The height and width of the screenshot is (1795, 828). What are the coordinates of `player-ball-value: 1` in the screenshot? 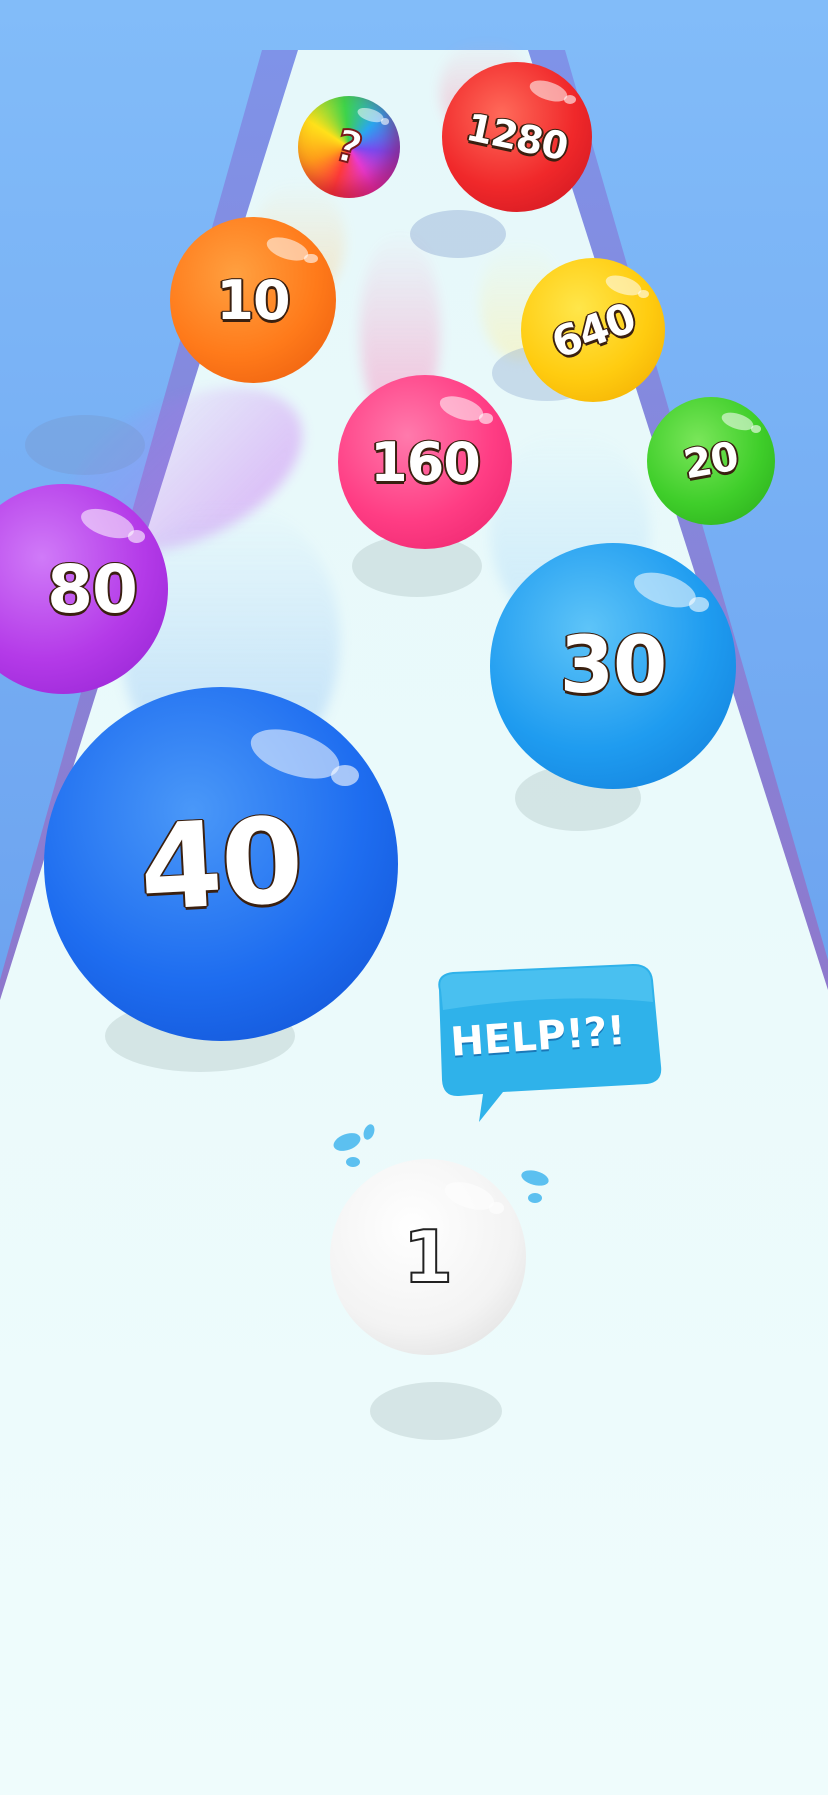 It's located at (428, 1257).